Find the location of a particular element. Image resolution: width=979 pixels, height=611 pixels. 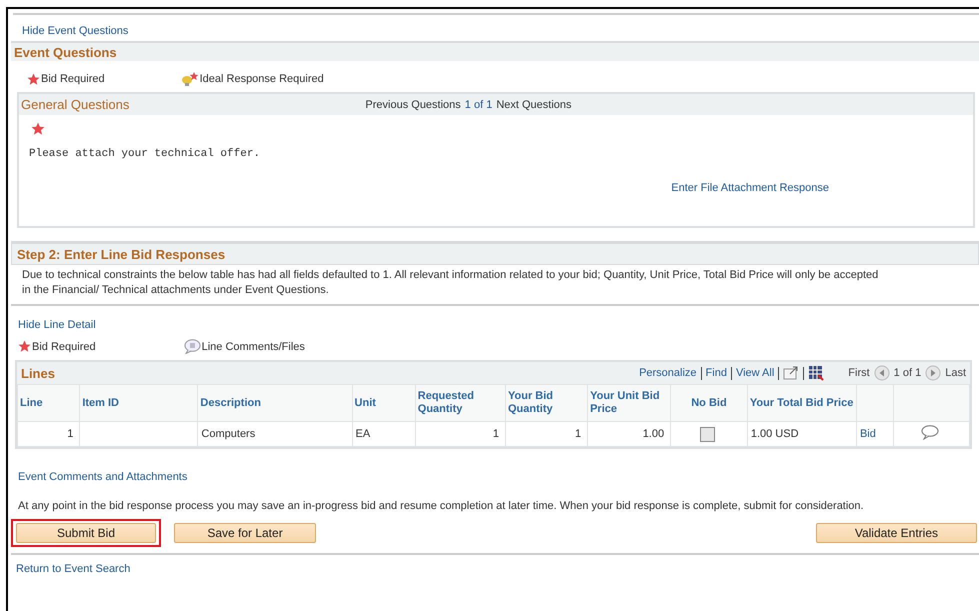

column-header: Your Total Bid Price is located at coordinates (802, 402).